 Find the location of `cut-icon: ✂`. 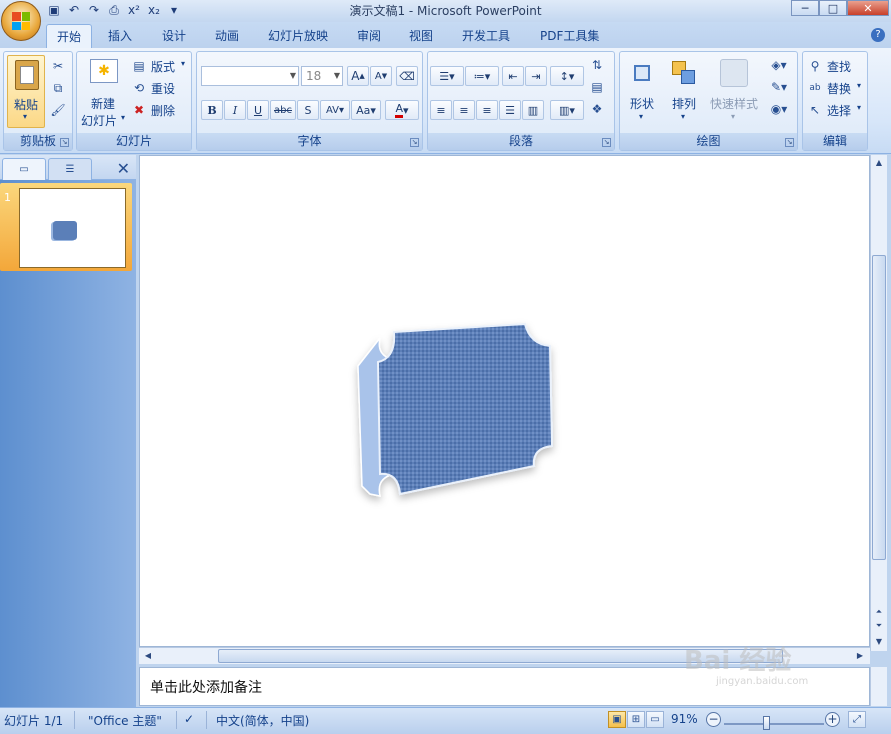

cut-icon: ✂ is located at coordinates (58, 66).